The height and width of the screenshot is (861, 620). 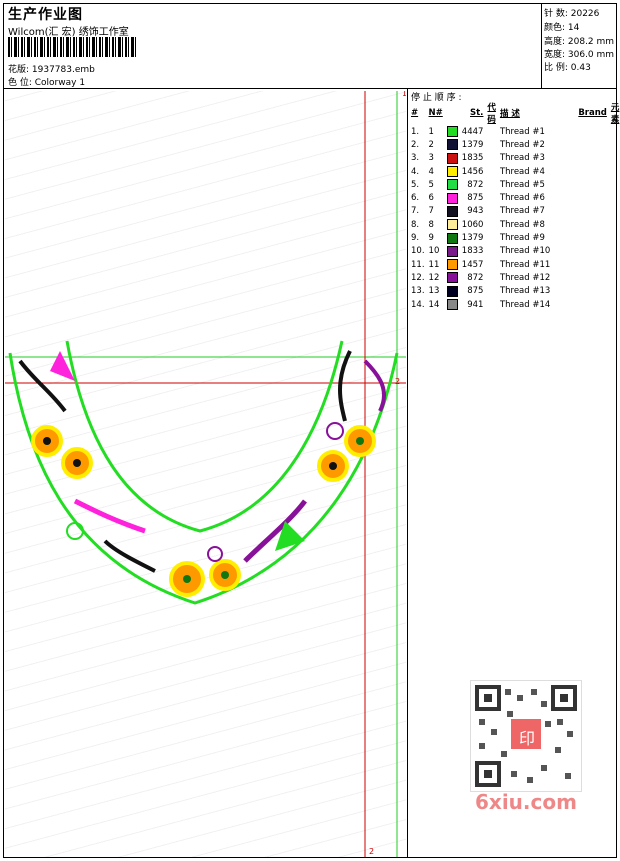 What do you see at coordinates (335, 431) in the screenshot?
I see `swirl-right` at bounding box center [335, 431].